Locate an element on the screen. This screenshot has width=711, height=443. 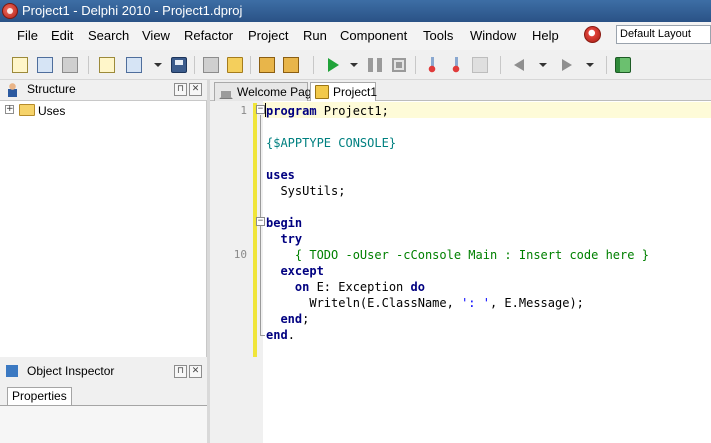
tree-item-uses: Uses is located at coordinates (51, 111).